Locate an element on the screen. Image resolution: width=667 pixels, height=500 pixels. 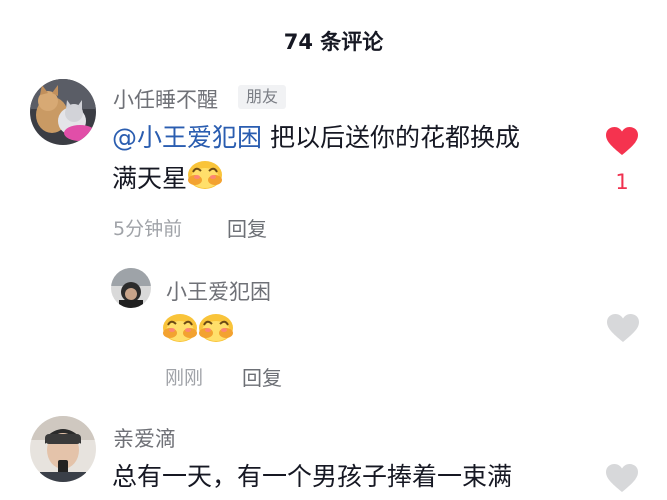
reply-text is located at coordinates (198, 333).